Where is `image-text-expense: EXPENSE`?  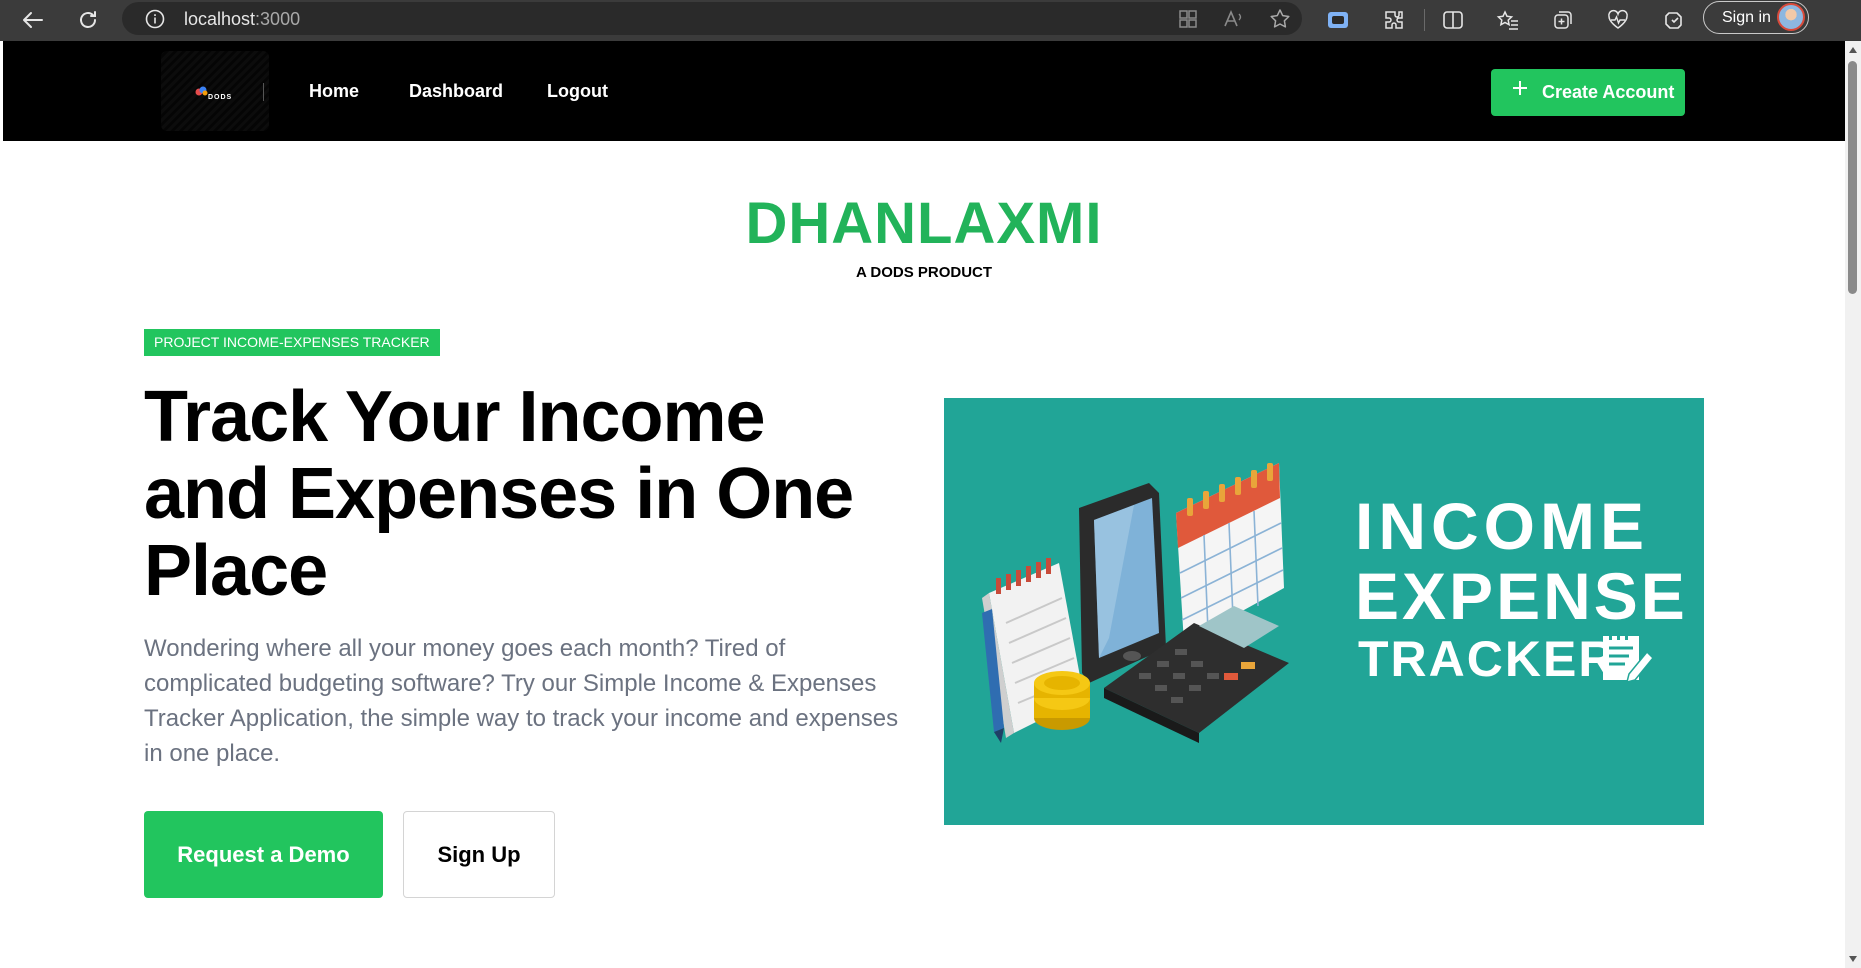
image-text-expense: EXPENSE is located at coordinates (1521, 596).